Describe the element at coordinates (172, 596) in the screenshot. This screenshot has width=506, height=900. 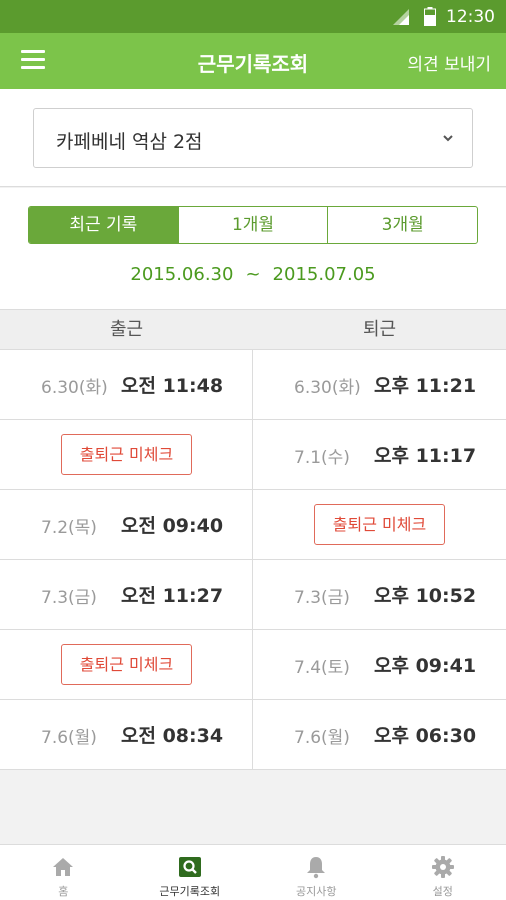
I see `record-time: 오전 11:27` at that location.